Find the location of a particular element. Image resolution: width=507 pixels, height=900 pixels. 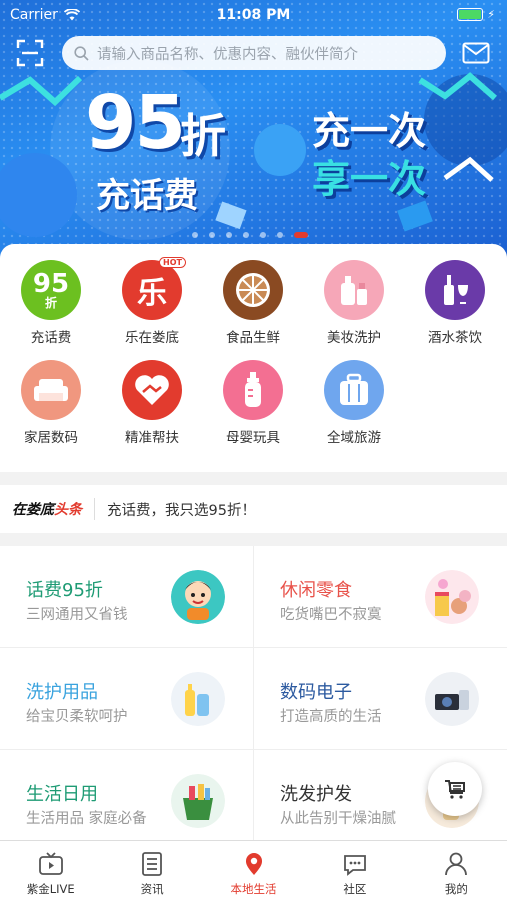

baby-bottle-icon is located at coordinates (253, 390).